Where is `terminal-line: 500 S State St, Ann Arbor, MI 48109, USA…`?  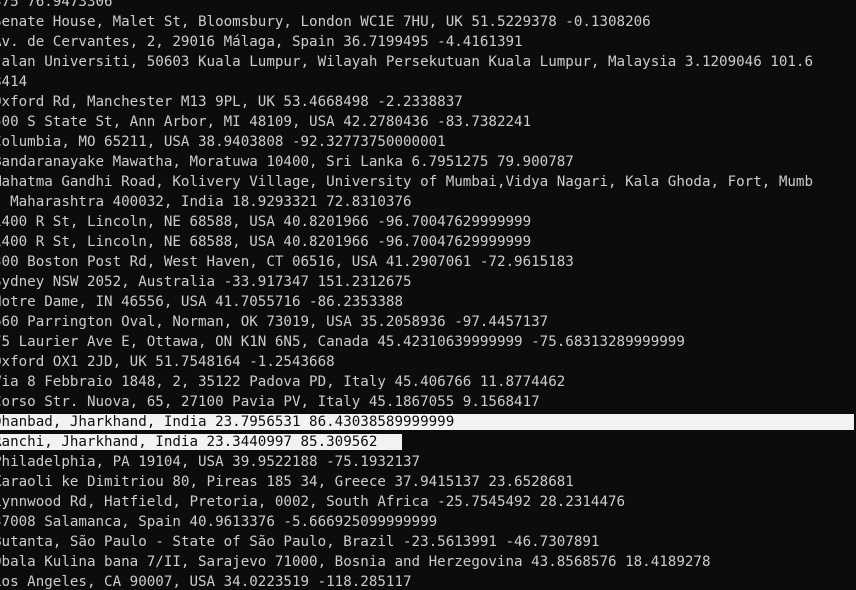
terminal-line: 500 S State St, Ann Arbor, MI 48109, USA… is located at coordinates (266, 122).